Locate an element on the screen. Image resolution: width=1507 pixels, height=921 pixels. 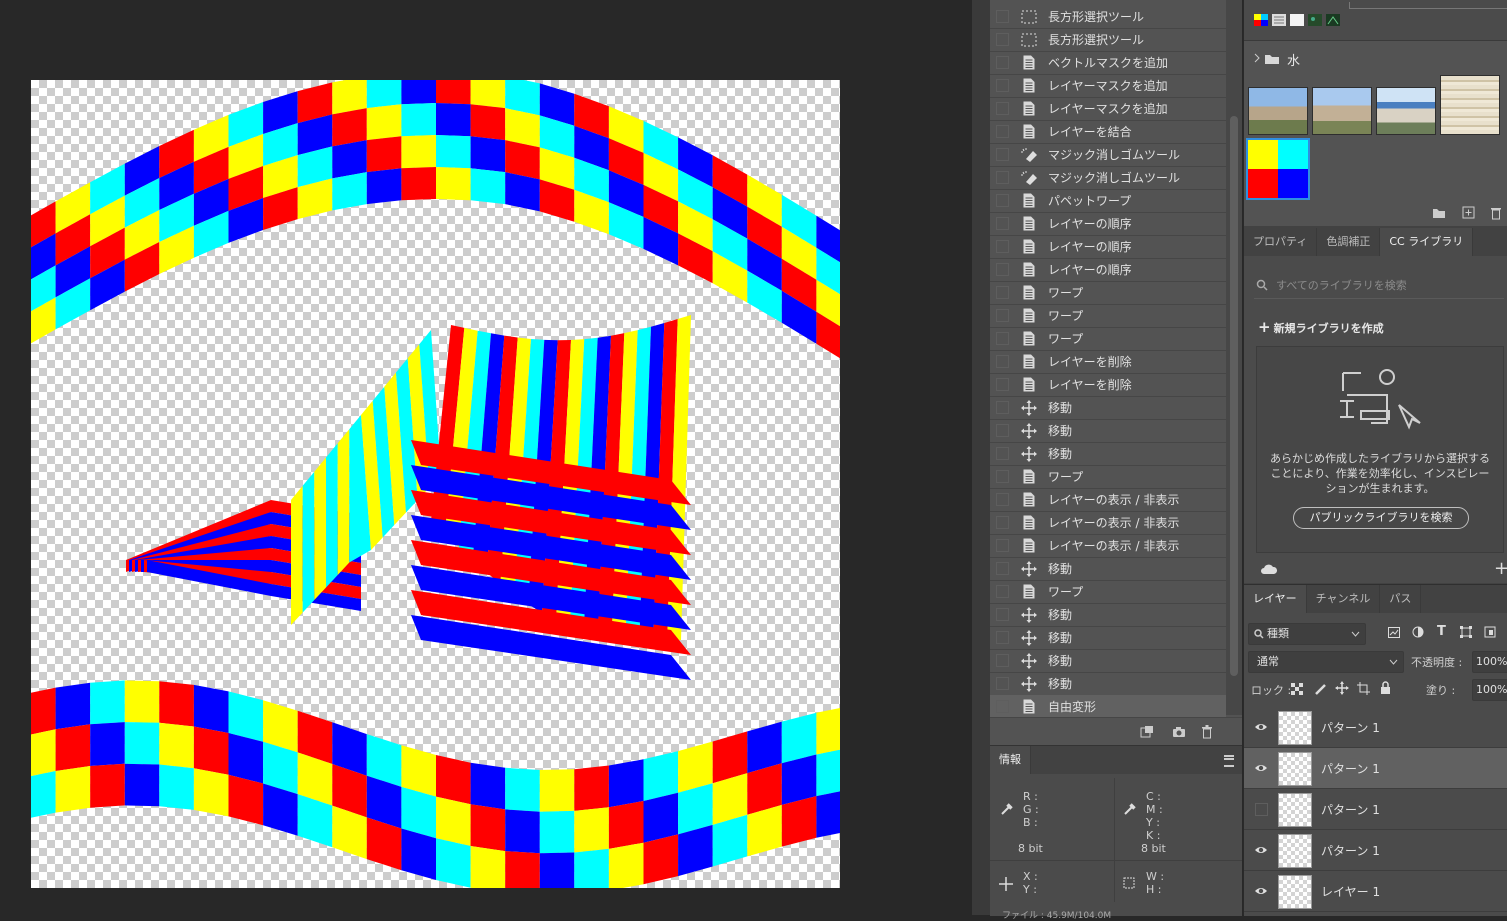
paragraph-style-icon is located at coordinates (1279, 20).